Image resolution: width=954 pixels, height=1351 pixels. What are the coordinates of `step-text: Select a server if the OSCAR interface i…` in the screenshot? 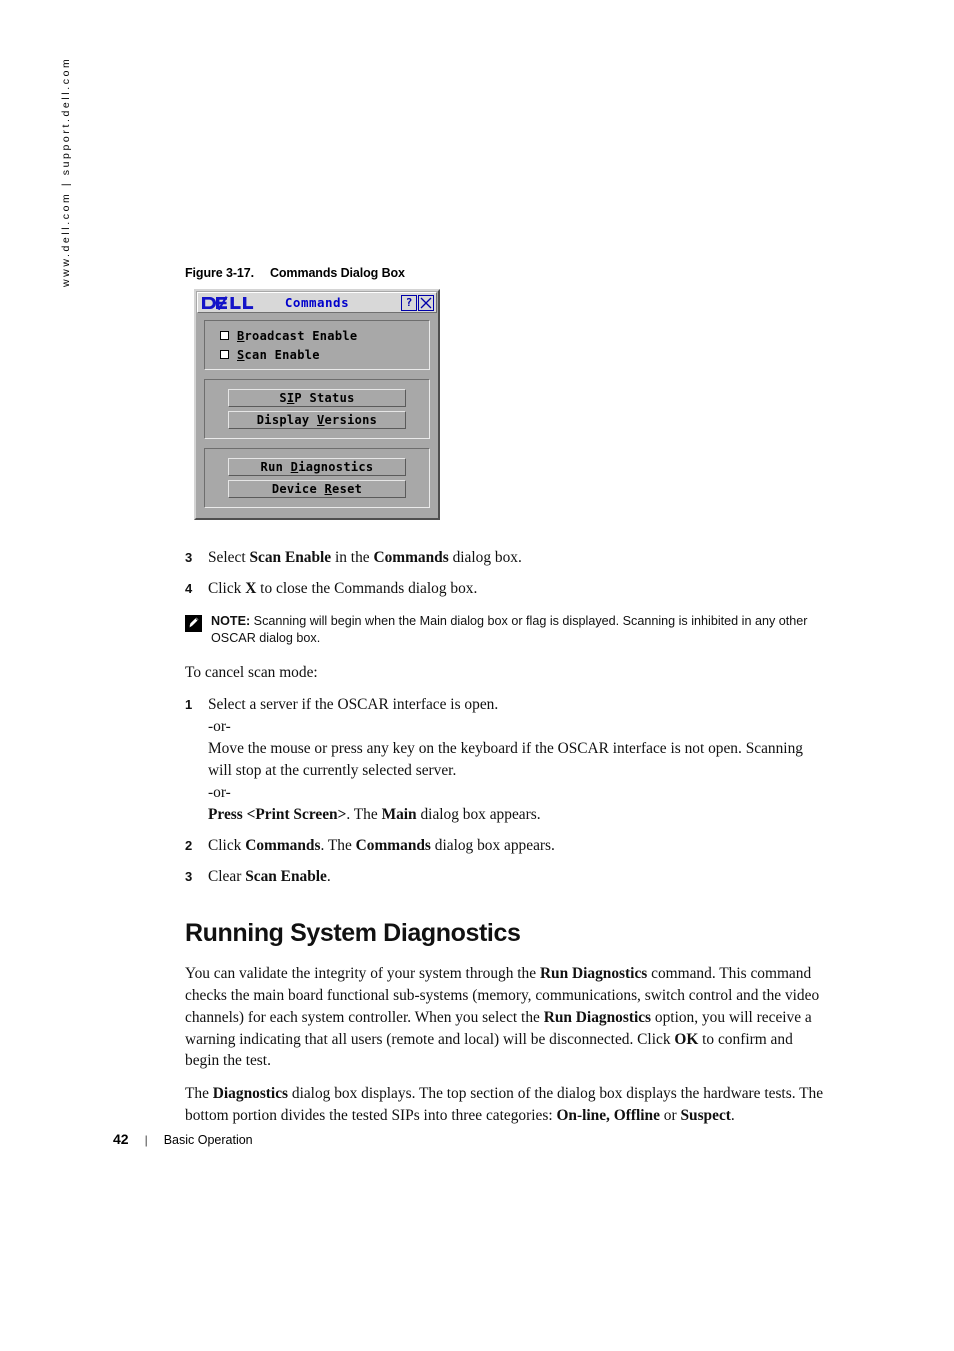 It's located at (519, 759).